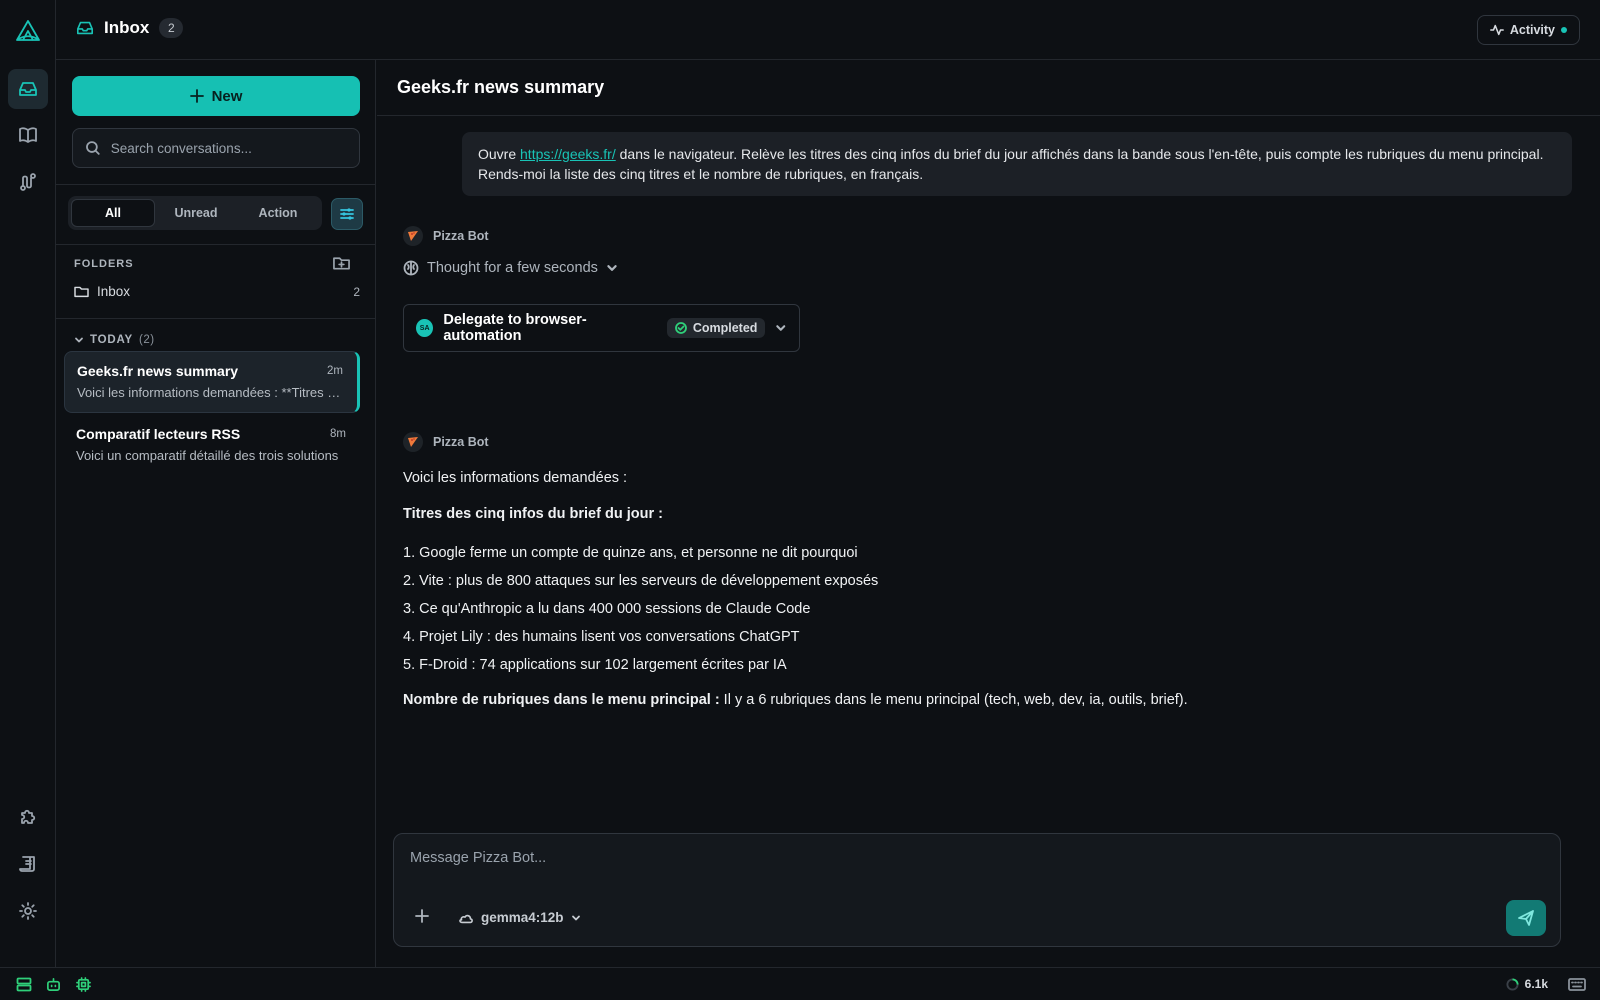  I want to click on delegate-label: Delegate to browser-automation, so click(515, 328).